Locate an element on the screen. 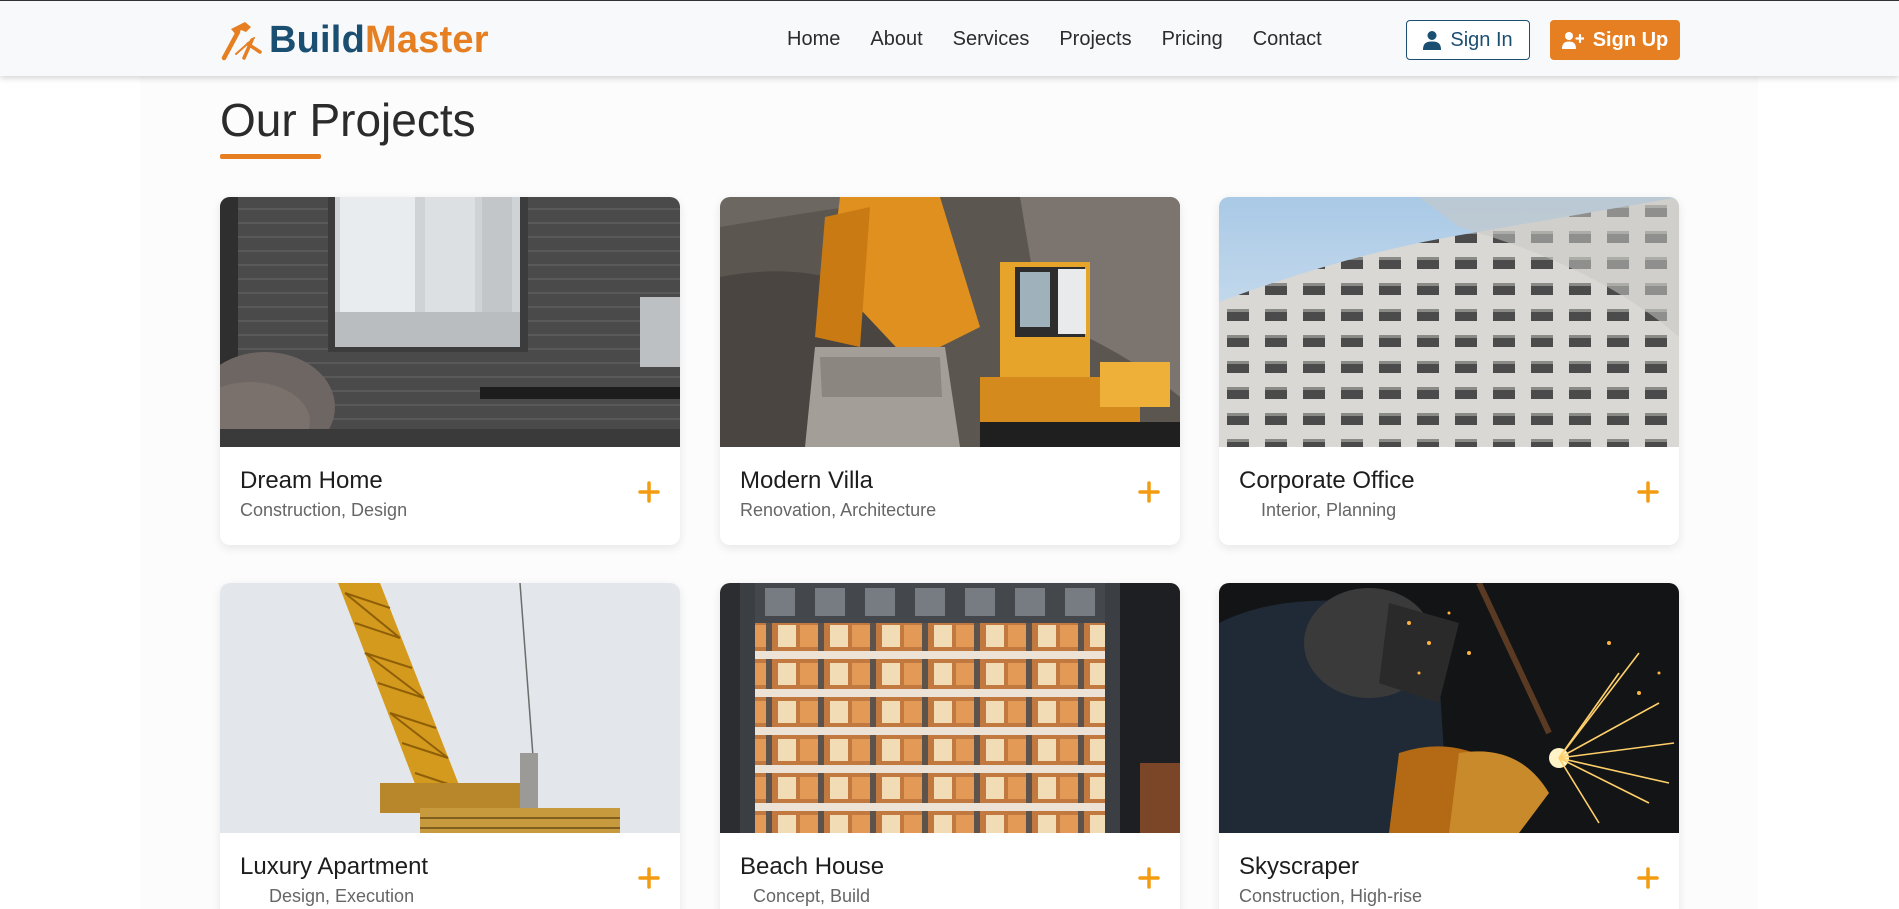  card-body: Dream Home Construction, Design is located at coordinates (450, 496).